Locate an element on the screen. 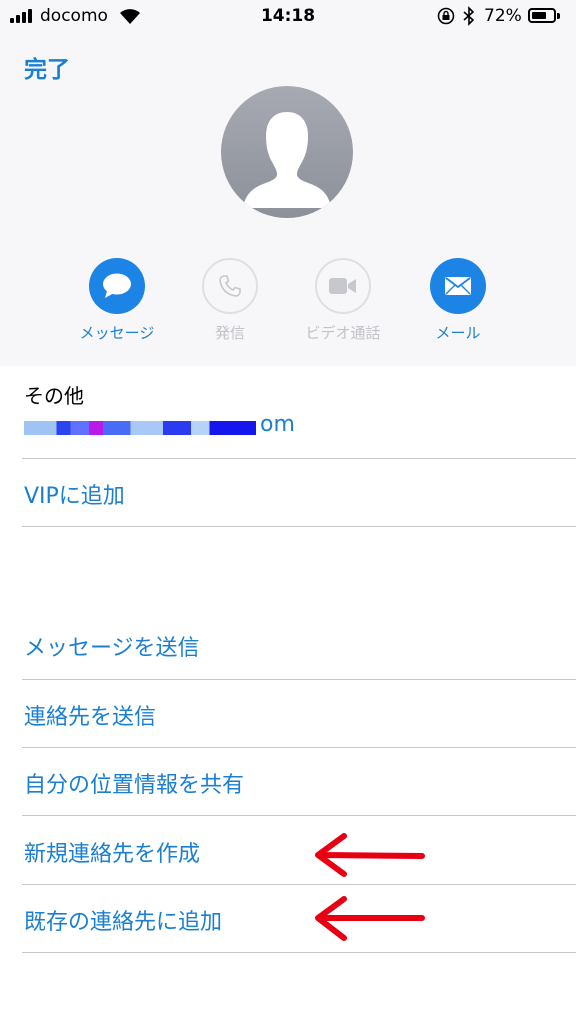 The height and width of the screenshot is (1024, 576). share-location-button: 自分の位置情報を共有 is located at coordinates (134, 783).